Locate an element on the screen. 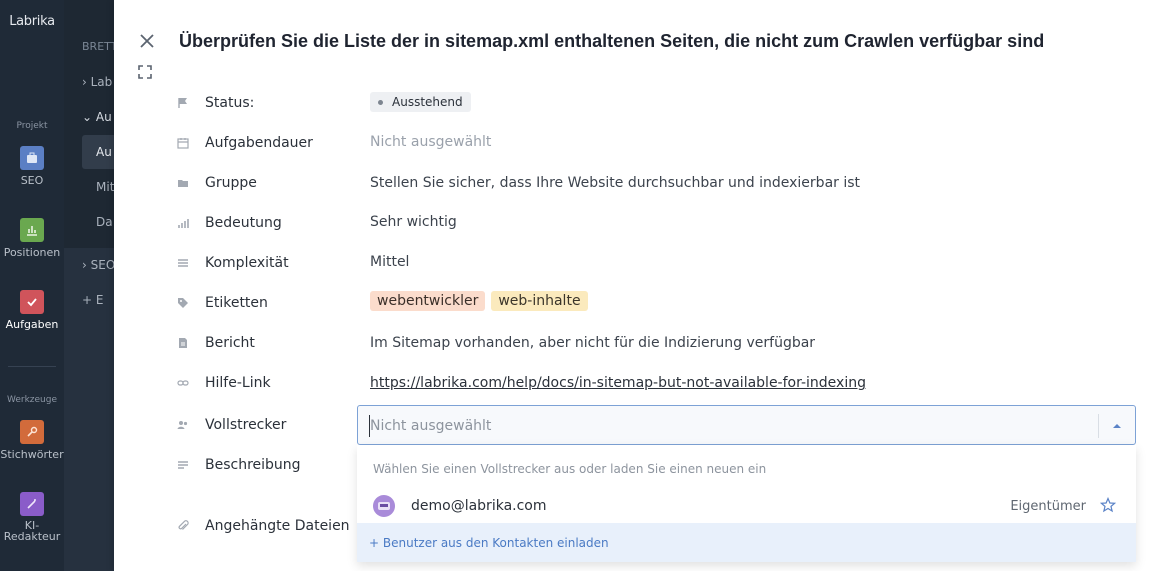 The image size is (1149, 571). sidebar-add-item: + E is located at coordinates (92, 300).